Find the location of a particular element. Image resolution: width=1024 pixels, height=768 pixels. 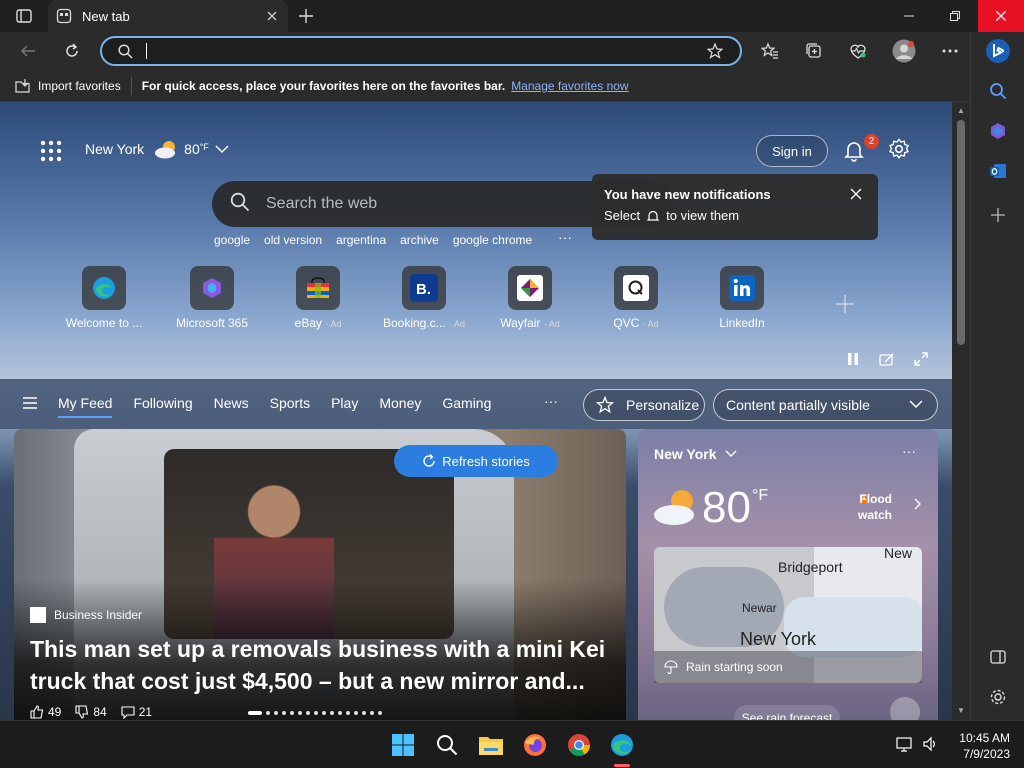

sidebar-add-icon is located at coordinates (998, 215).